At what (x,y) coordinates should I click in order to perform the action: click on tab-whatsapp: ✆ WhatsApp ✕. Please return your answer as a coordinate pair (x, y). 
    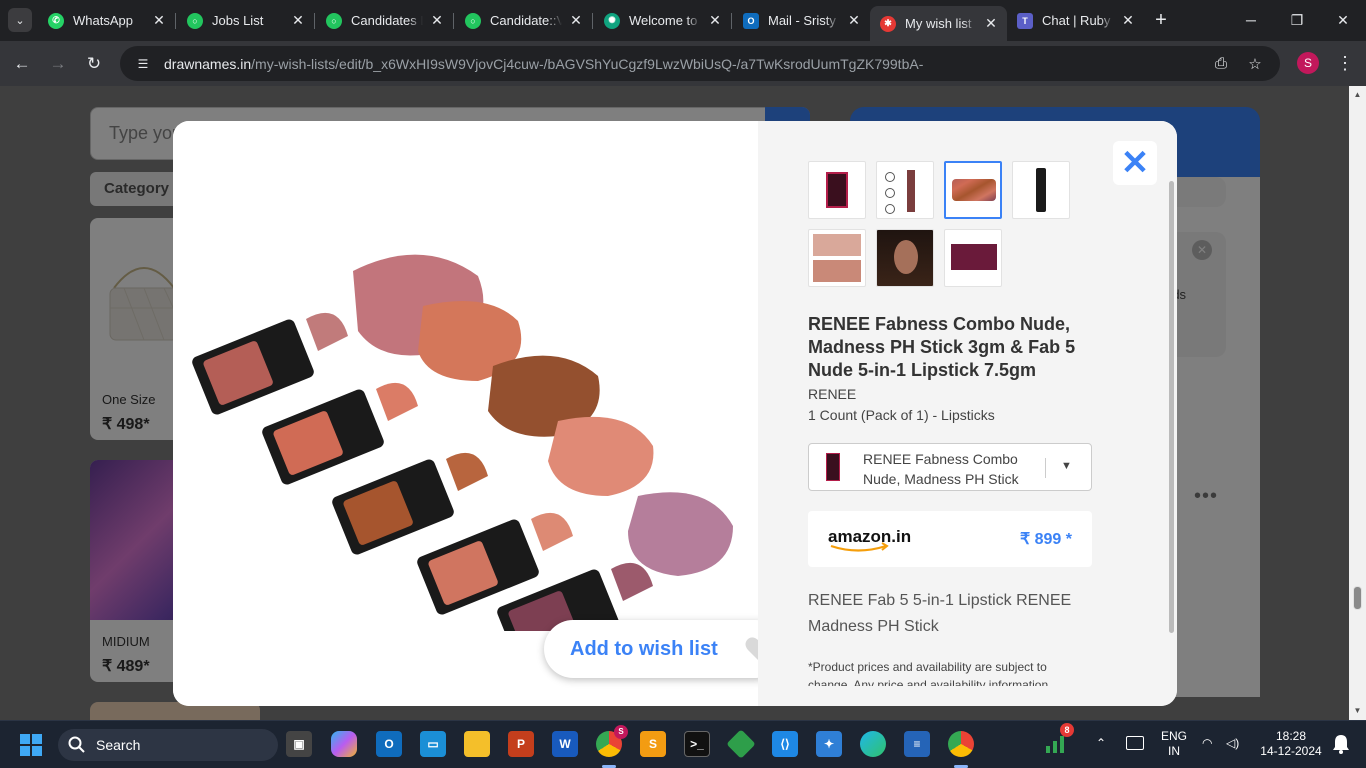
    Looking at the image, I should click on (106, 20).